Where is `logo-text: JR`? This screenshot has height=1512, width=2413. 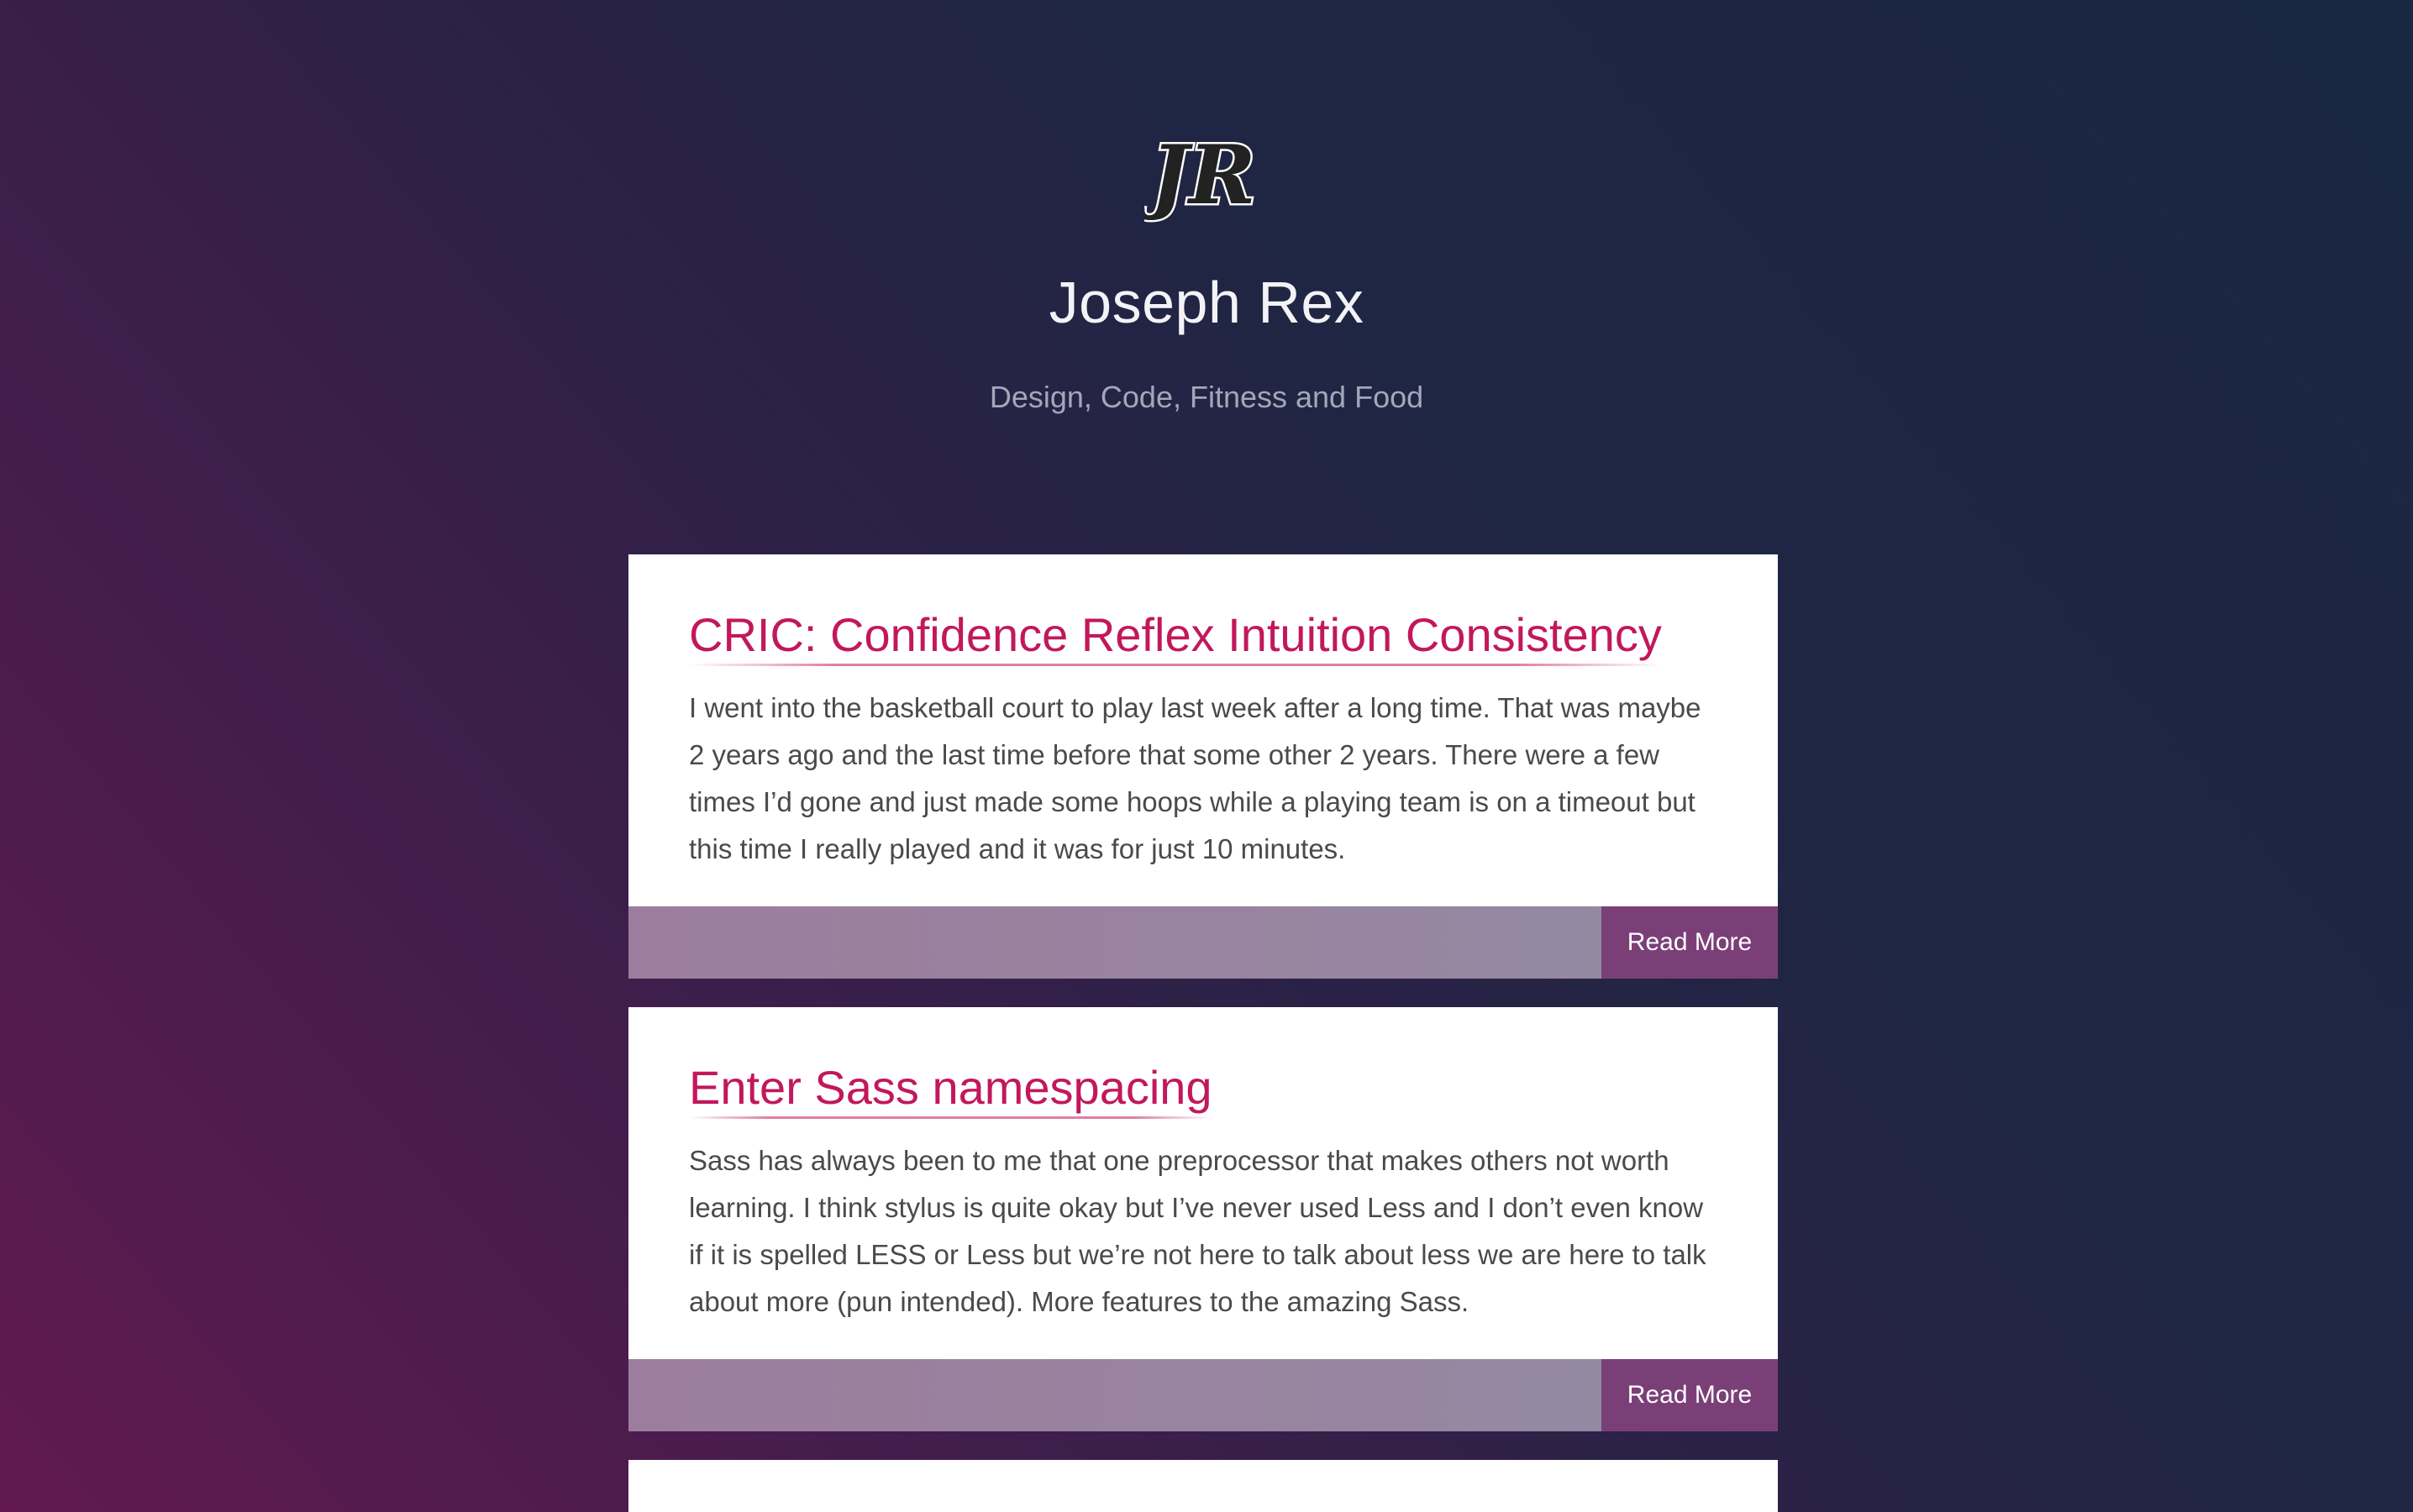 logo-text: JR is located at coordinates (1200, 175).